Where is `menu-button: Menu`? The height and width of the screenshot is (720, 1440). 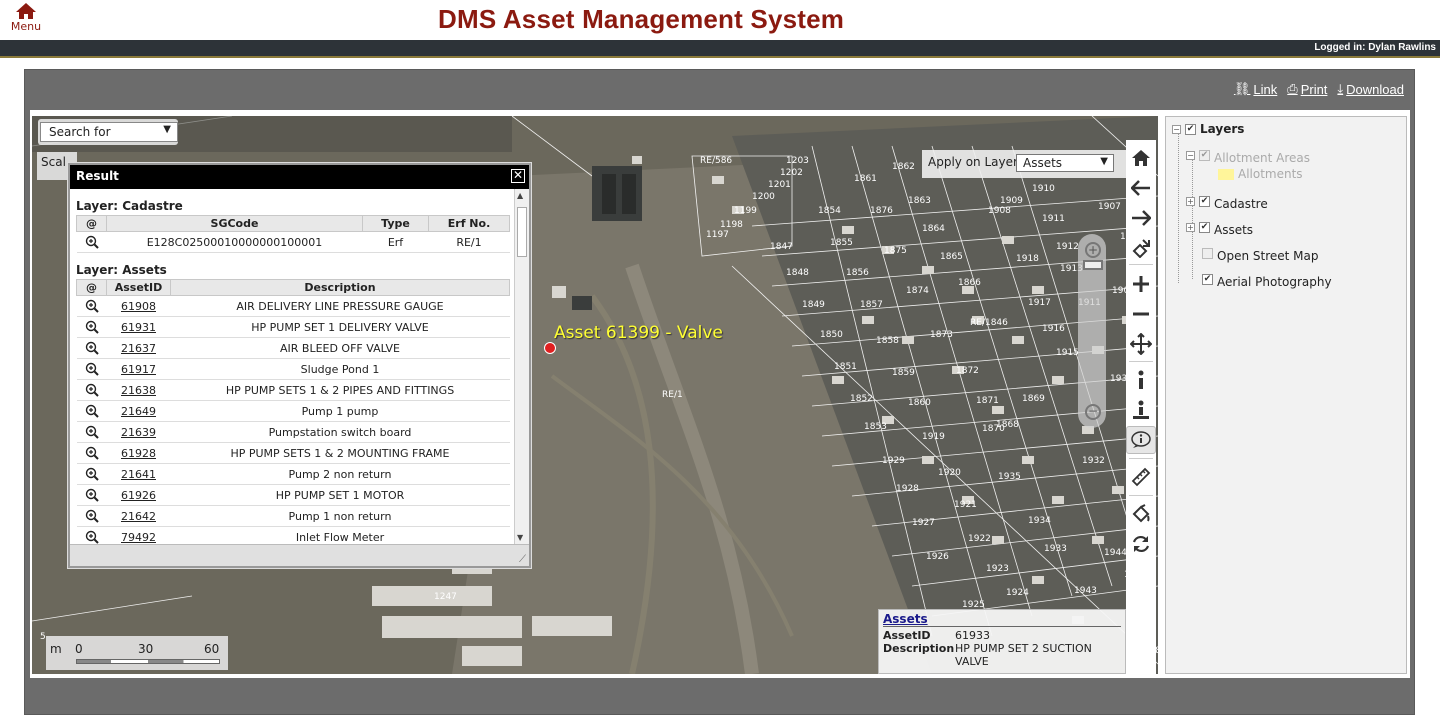 menu-button: Menu is located at coordinates (26, 17).